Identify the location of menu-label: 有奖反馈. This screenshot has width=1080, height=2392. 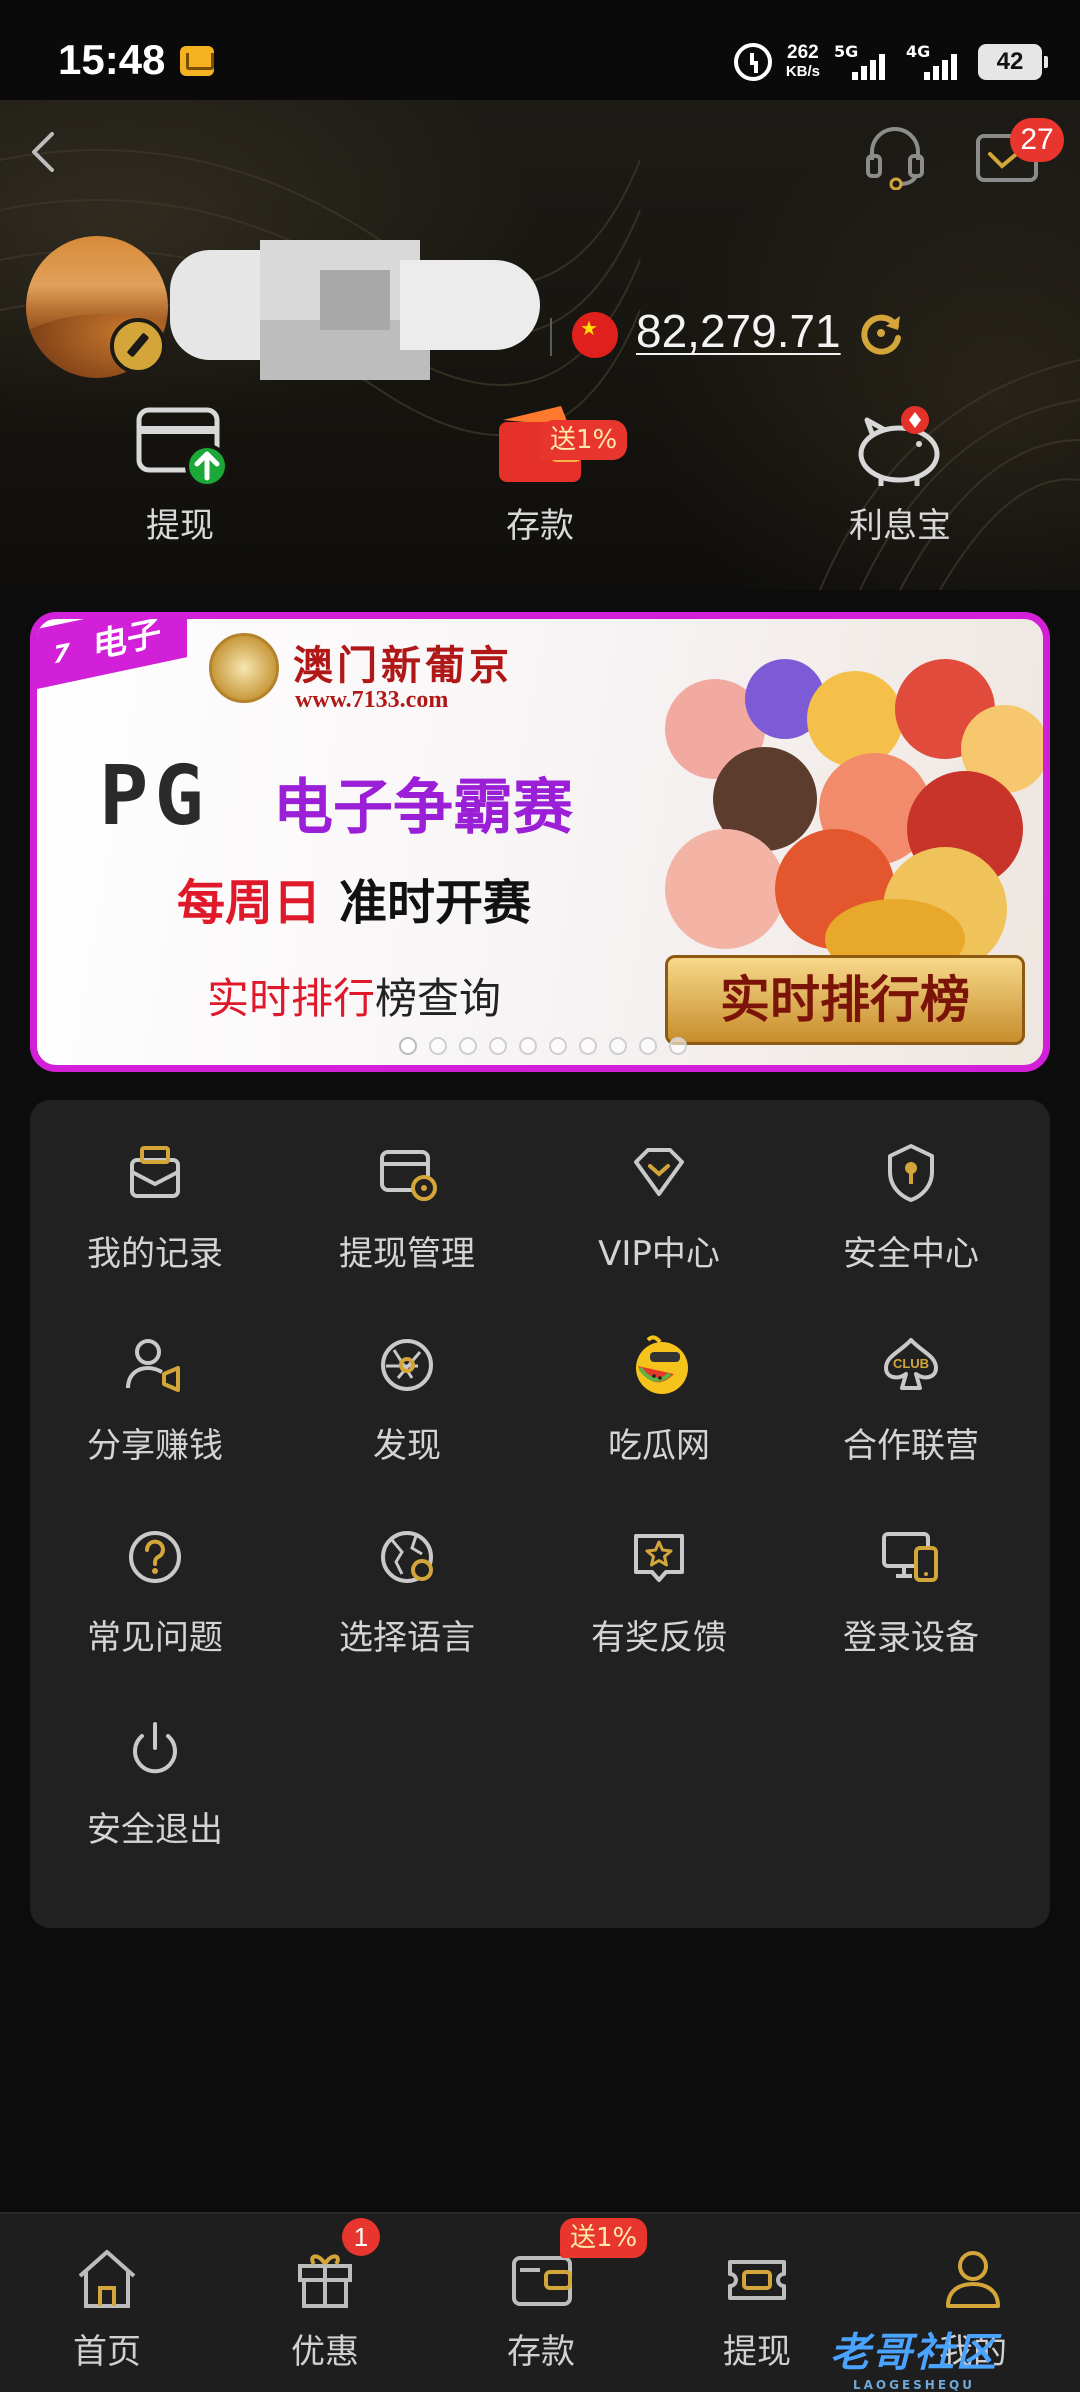
(659, 1638).